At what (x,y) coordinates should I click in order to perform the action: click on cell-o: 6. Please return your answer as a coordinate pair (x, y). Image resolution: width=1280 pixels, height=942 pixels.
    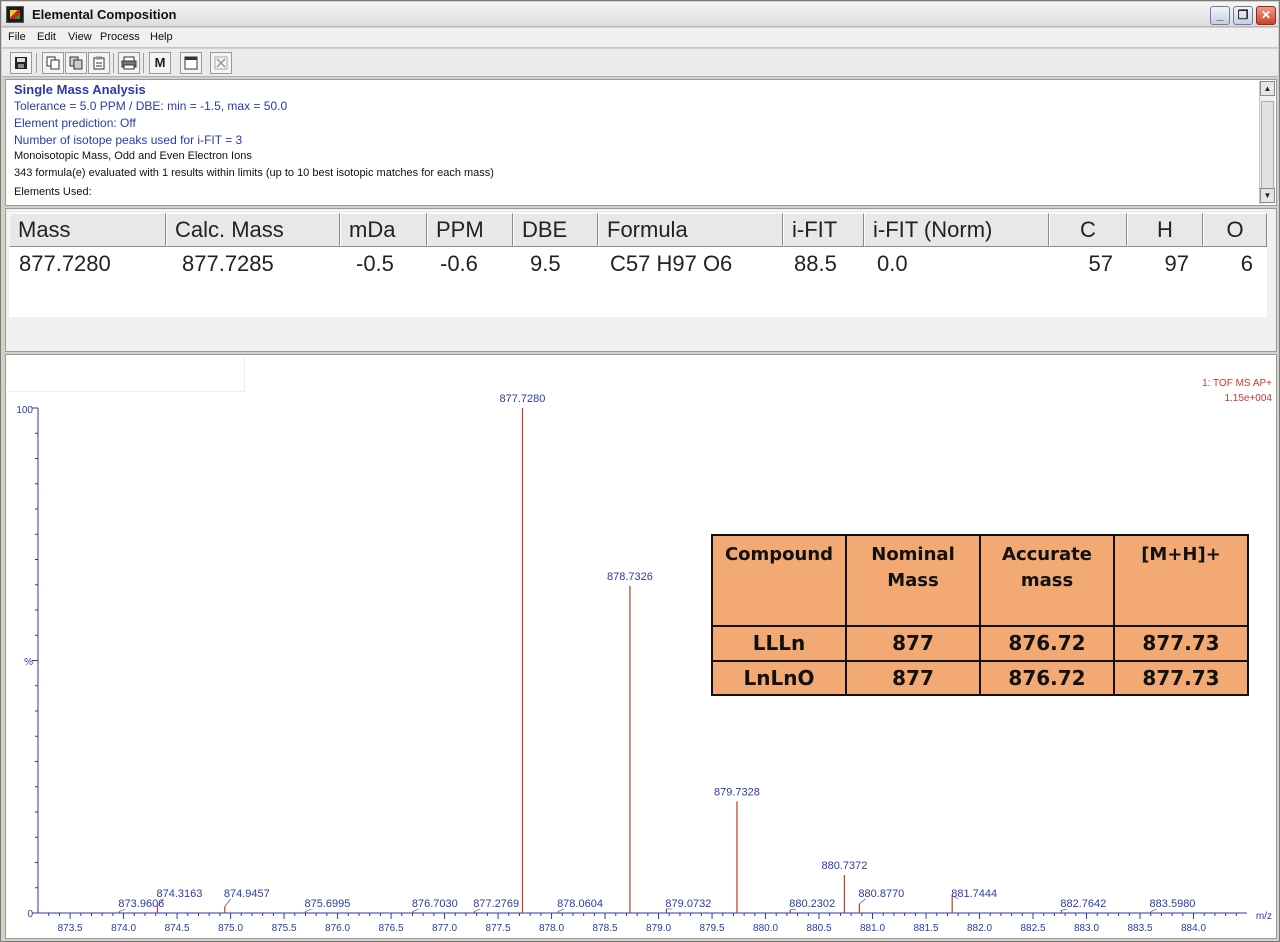
    Looking at the image, I should click on (1235, 266).